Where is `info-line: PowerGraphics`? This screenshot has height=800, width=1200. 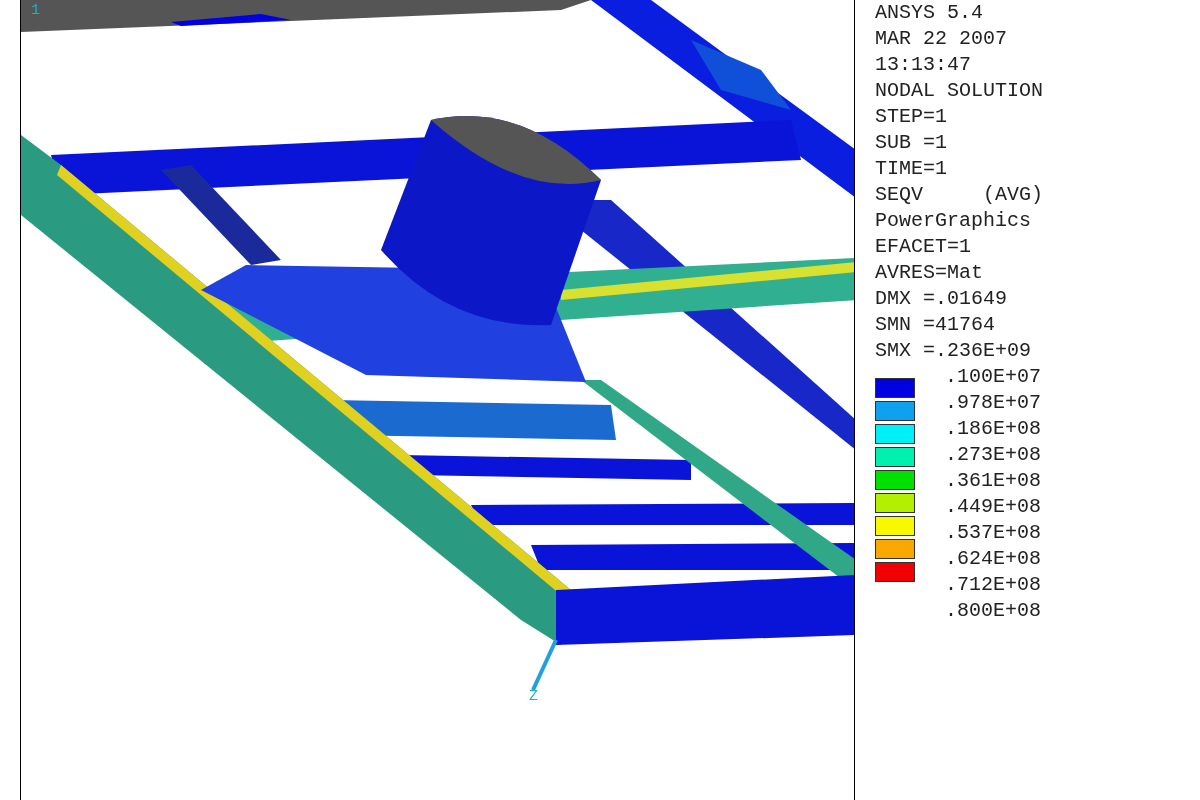
info-line: PowerGraphics is located at coordinates (953, 221).